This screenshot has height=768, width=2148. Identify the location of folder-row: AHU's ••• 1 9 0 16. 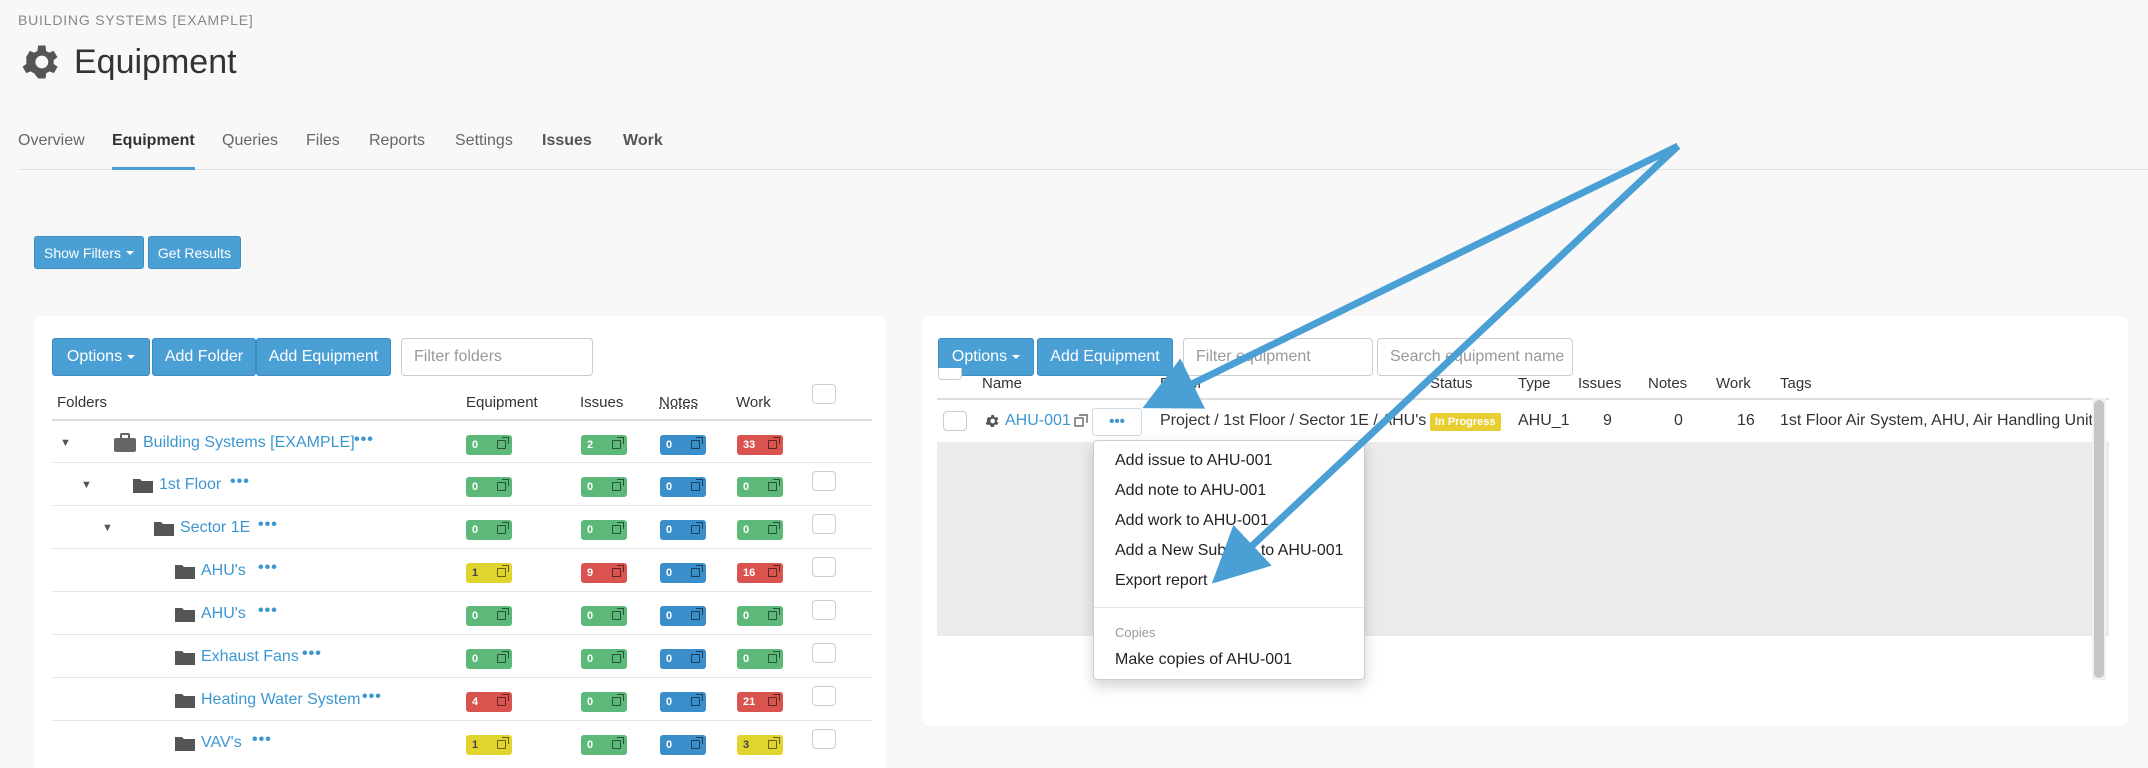
(462, 569).